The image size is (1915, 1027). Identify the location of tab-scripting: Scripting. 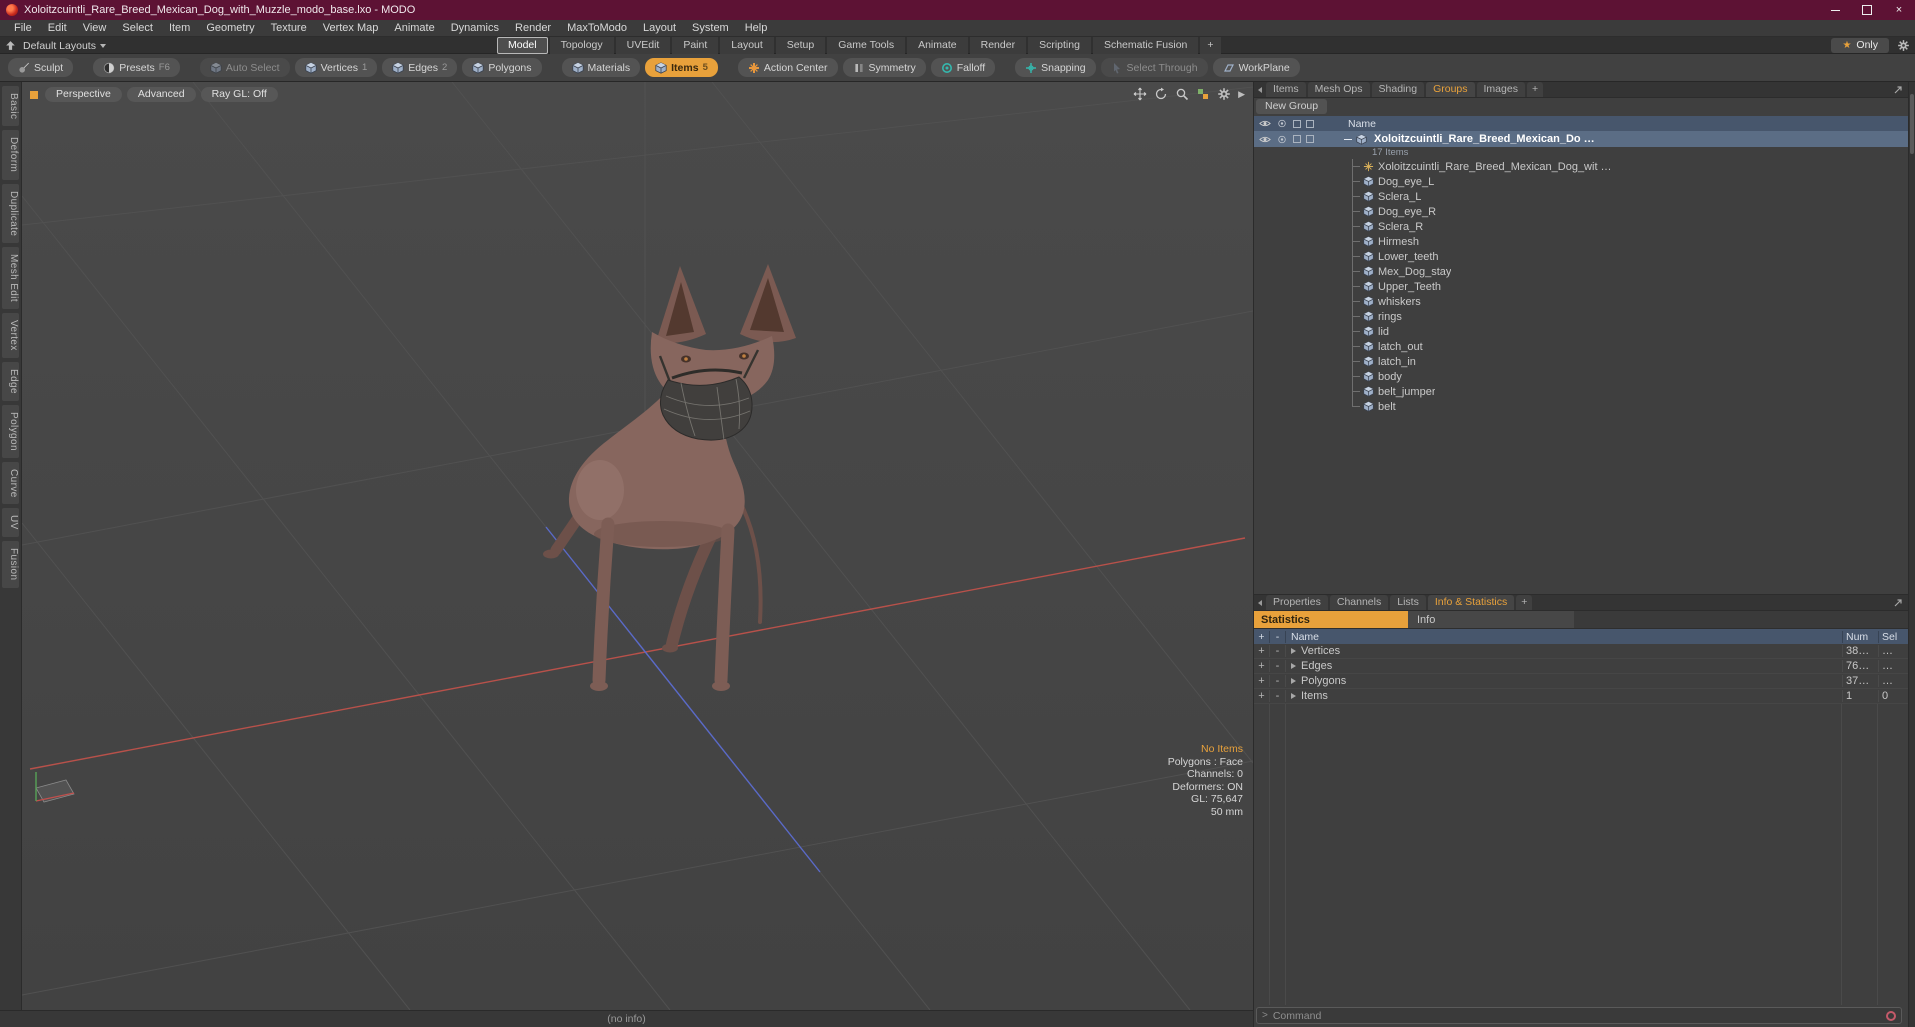
(1059, 45).